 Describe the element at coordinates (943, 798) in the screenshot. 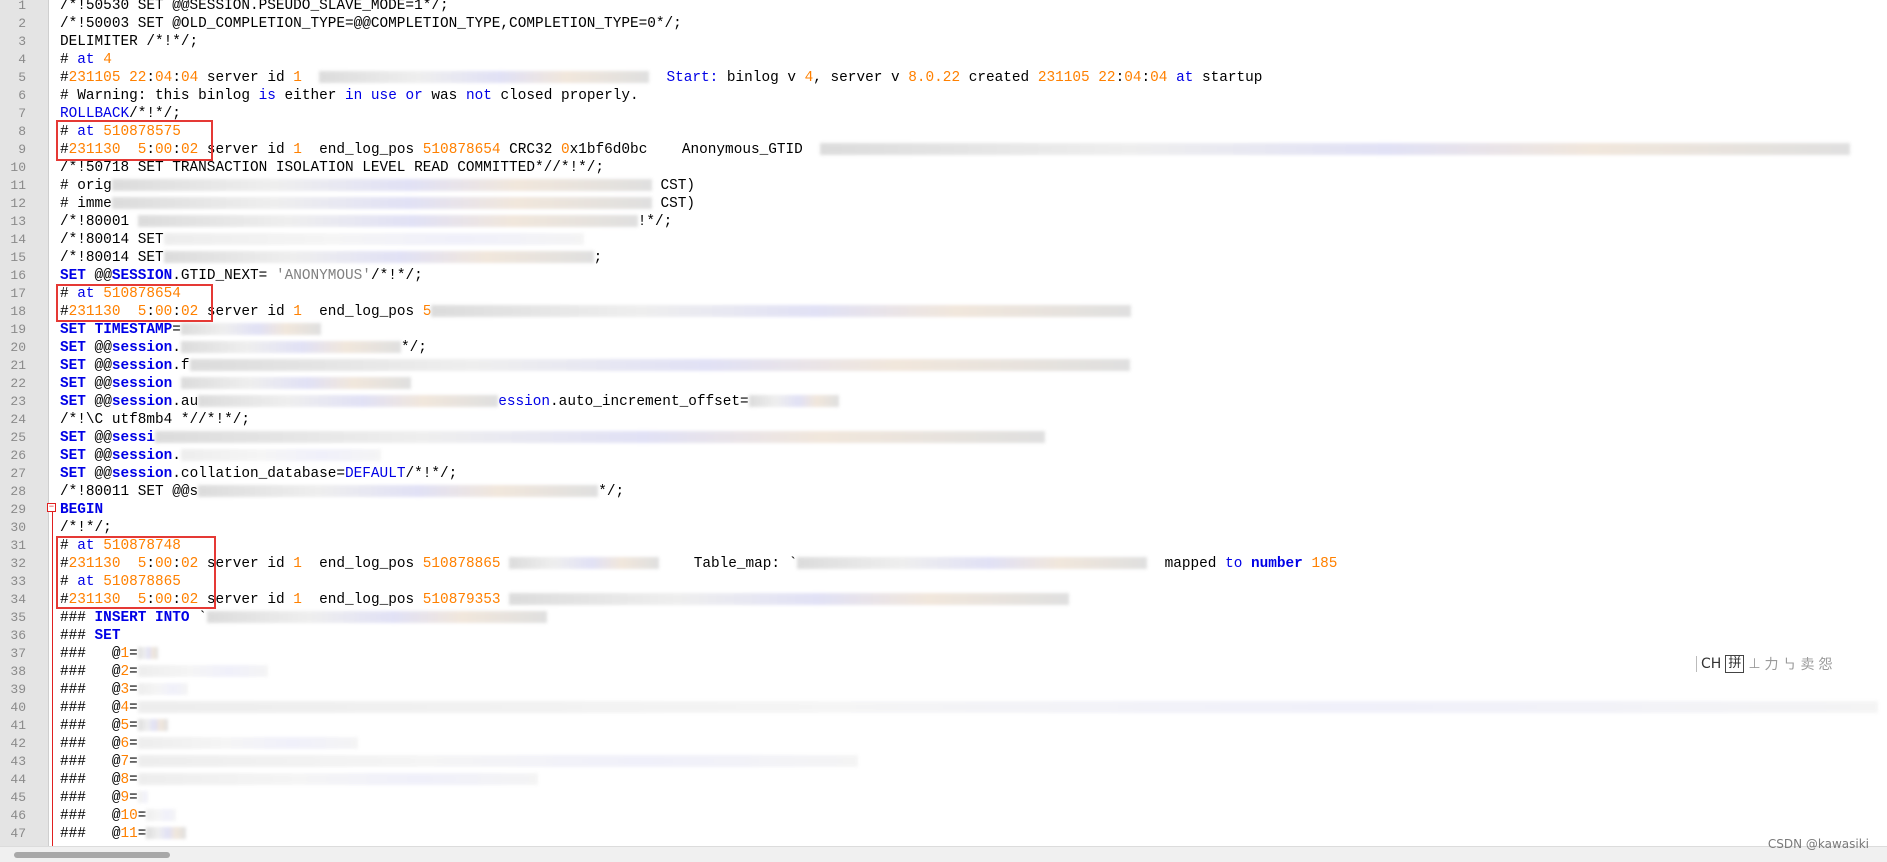

I see `code-line: 45 ### @9=` at that location.